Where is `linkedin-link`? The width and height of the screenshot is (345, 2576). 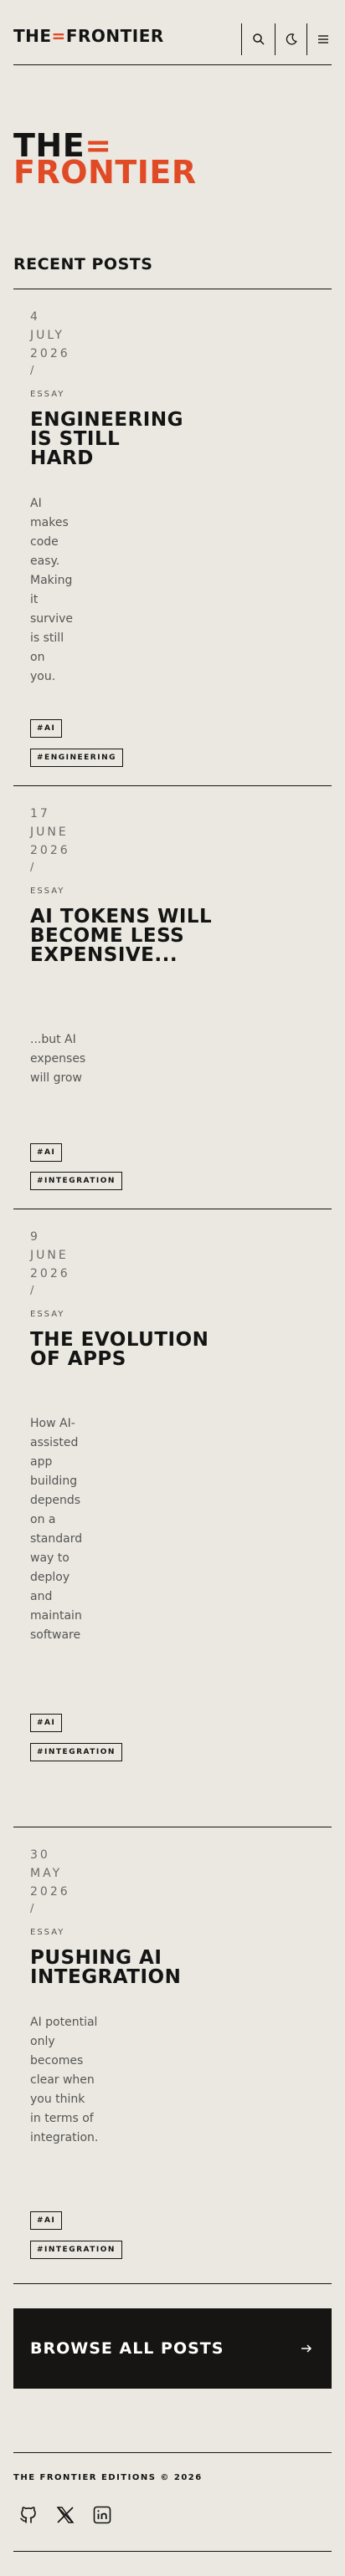 linkedin-link is located at coordinates (102, 2515).